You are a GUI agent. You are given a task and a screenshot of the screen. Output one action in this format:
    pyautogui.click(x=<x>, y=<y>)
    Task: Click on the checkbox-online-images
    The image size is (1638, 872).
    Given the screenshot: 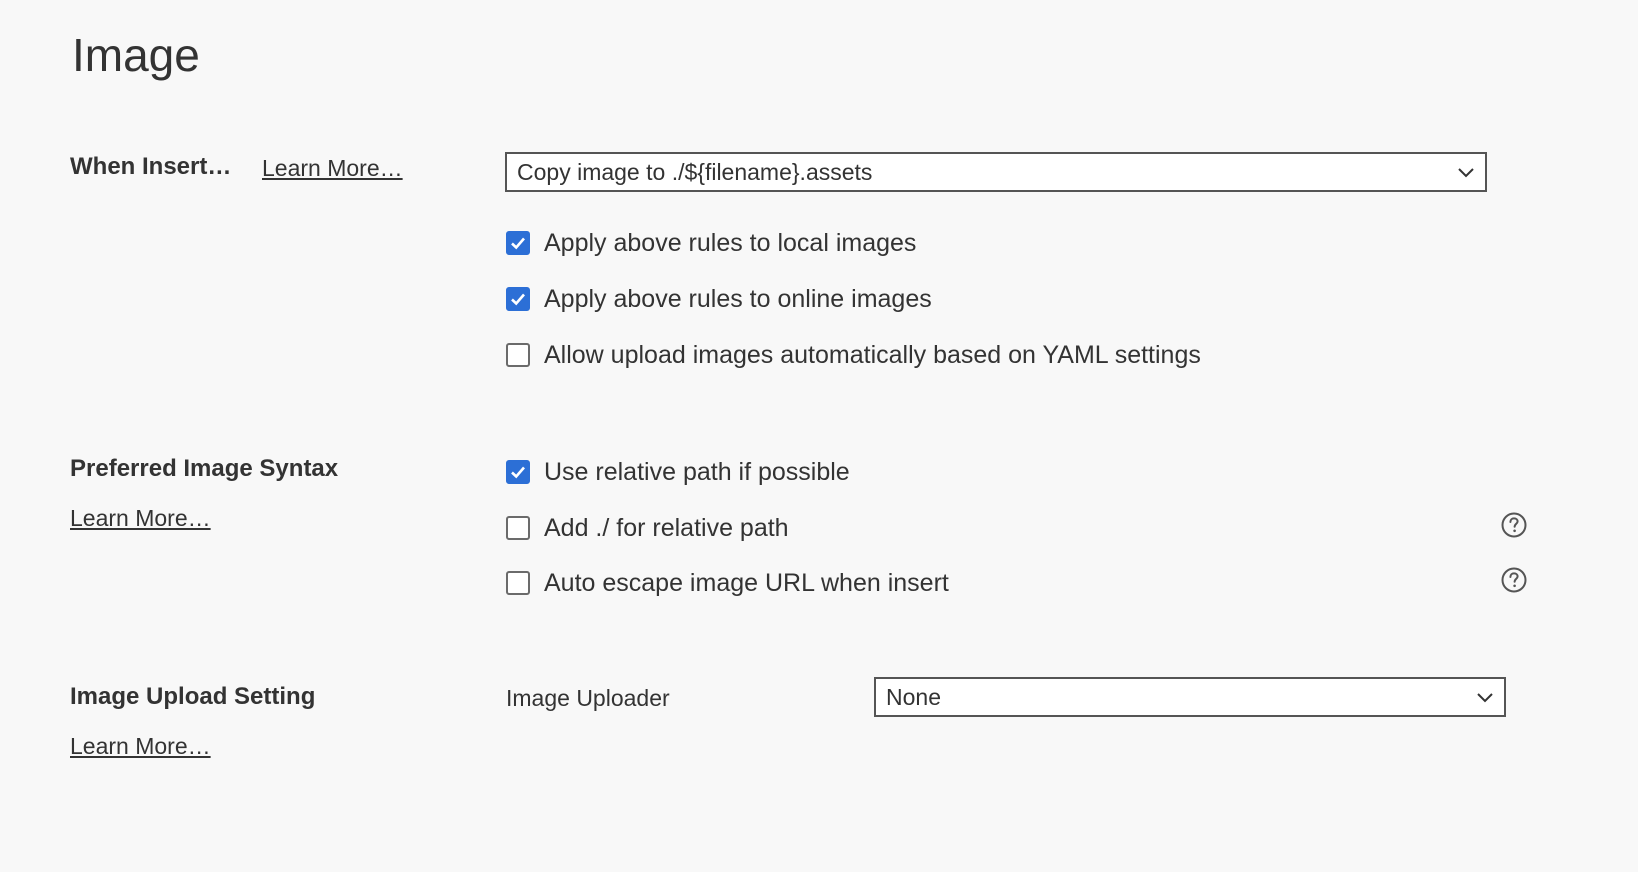 What is the action you would take?
    pyautogui.click(x=518, y=299)
    